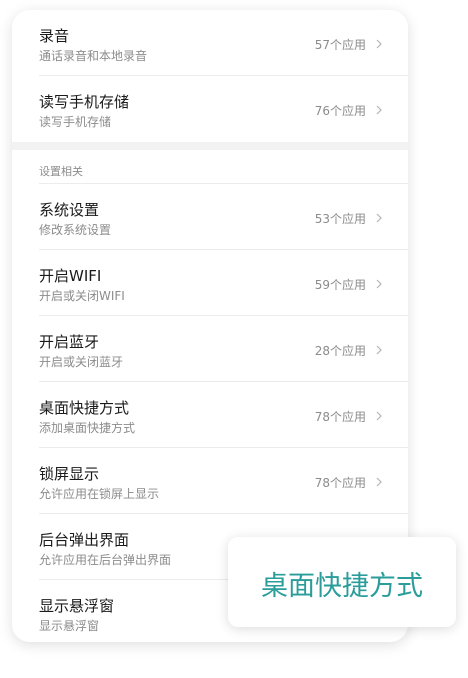 This screenshot has width=468, height=678. Describe the element at coordinates (69, 210) in the screenshot. I see `row-title: 系统设置` at that location.